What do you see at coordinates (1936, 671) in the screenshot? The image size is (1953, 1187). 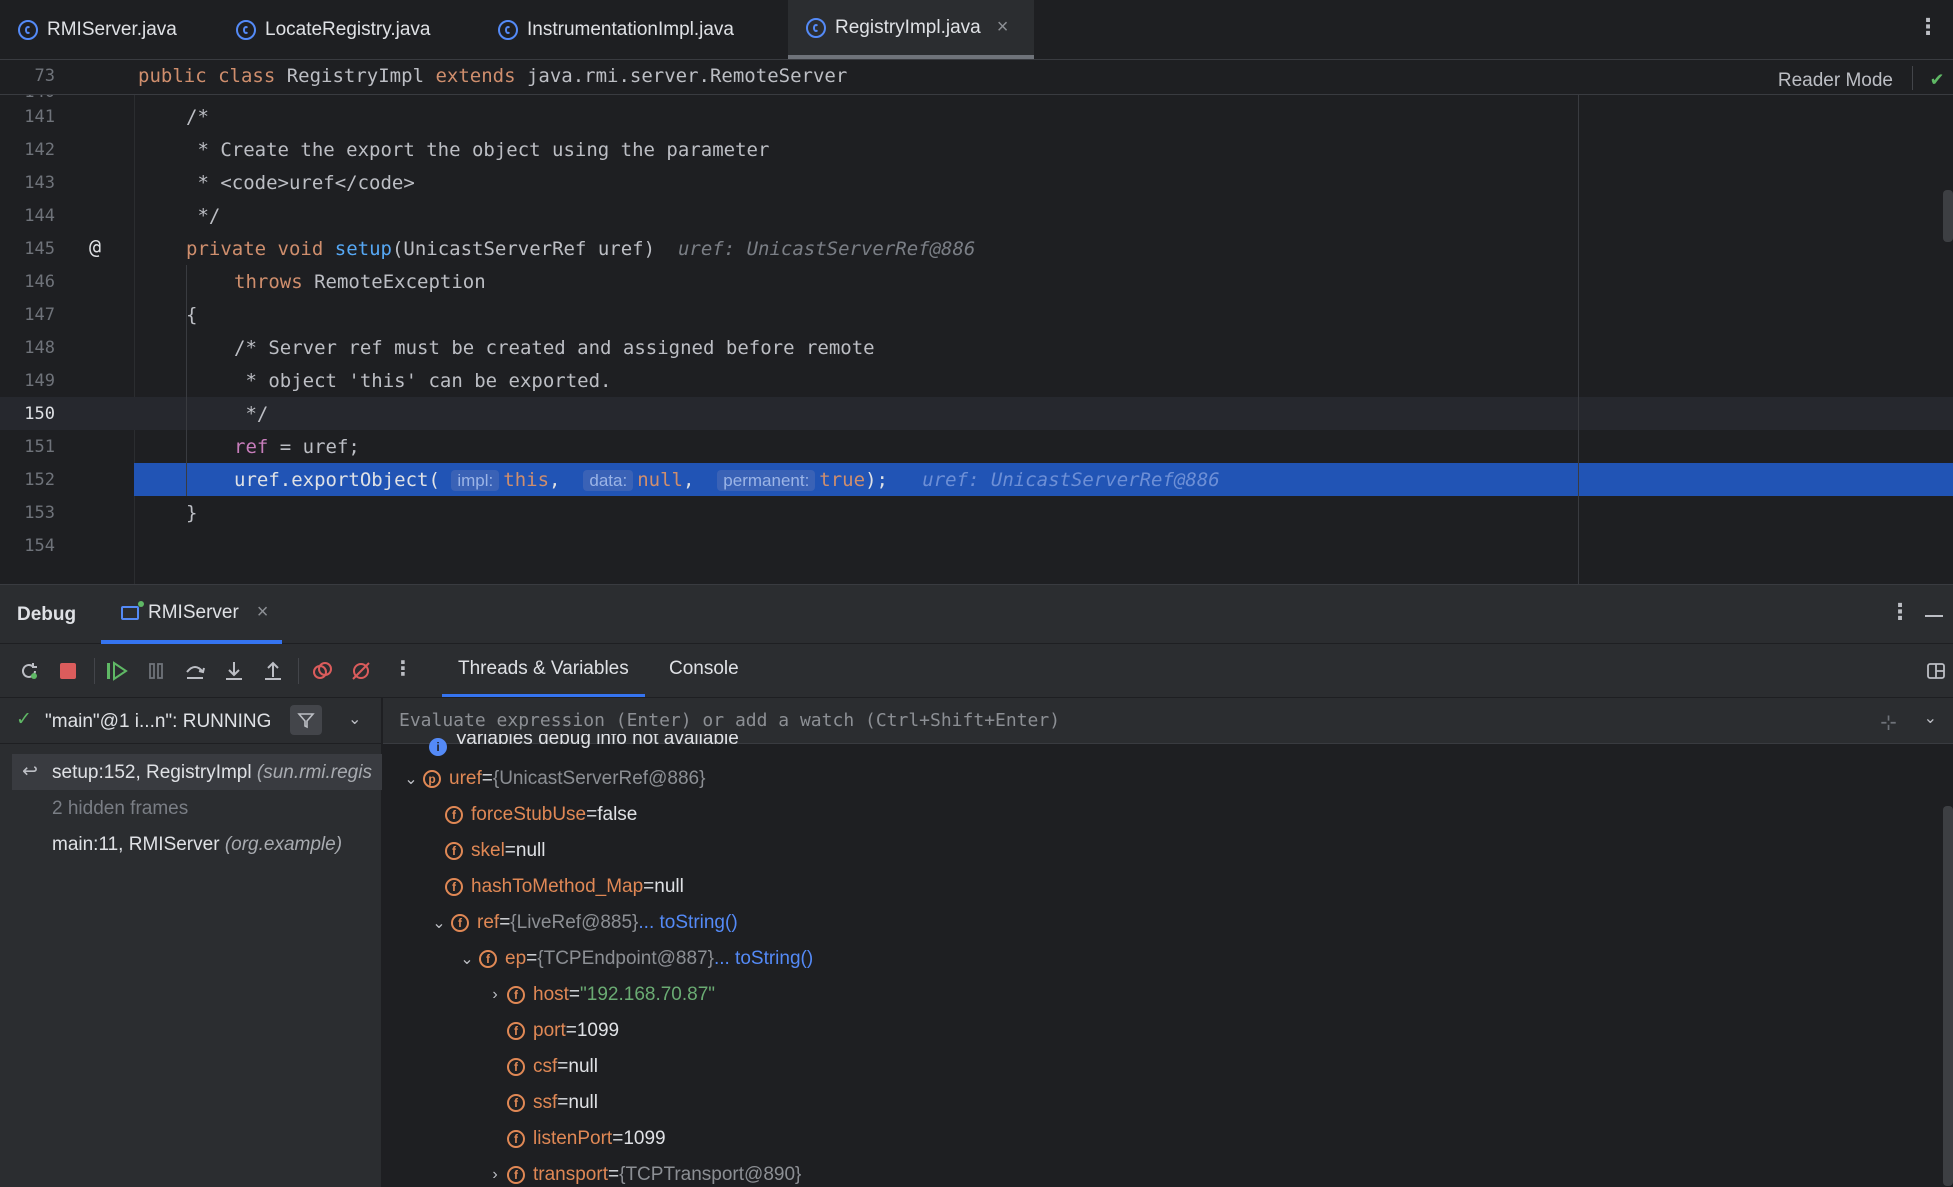 I see `layout-settings-icon` at bounding box center [1936, 671].